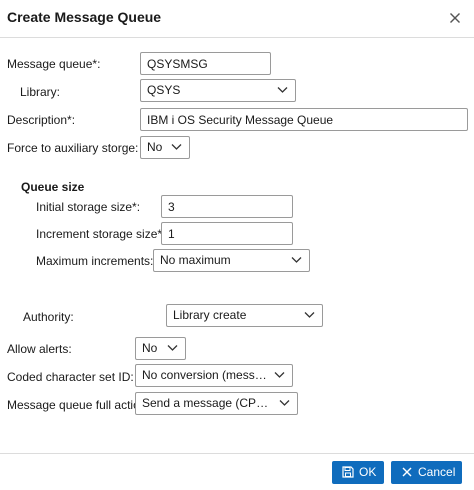  Describe the element at coordinates (150, 348) in the screenshot. I see `allow-alerts-value: No` at that location.